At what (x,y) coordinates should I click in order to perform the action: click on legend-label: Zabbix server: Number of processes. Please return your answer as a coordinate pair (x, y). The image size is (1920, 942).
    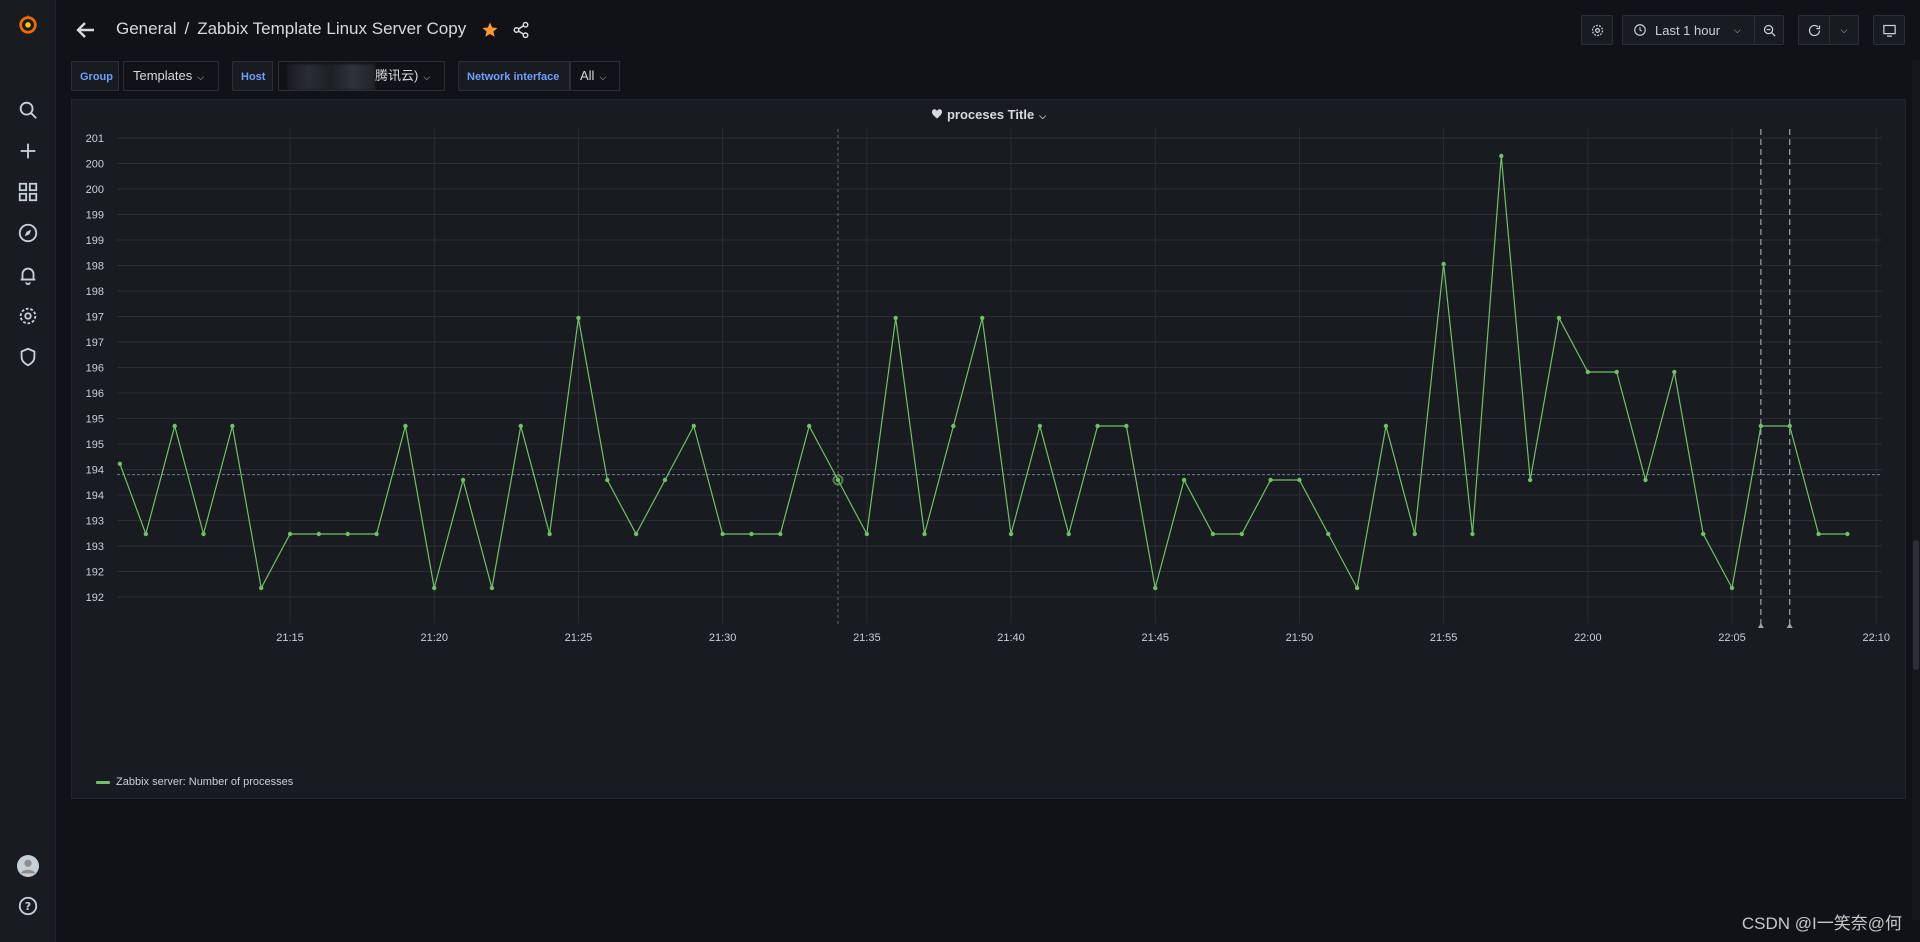
    Looking at the image, I should click on (205, 782).